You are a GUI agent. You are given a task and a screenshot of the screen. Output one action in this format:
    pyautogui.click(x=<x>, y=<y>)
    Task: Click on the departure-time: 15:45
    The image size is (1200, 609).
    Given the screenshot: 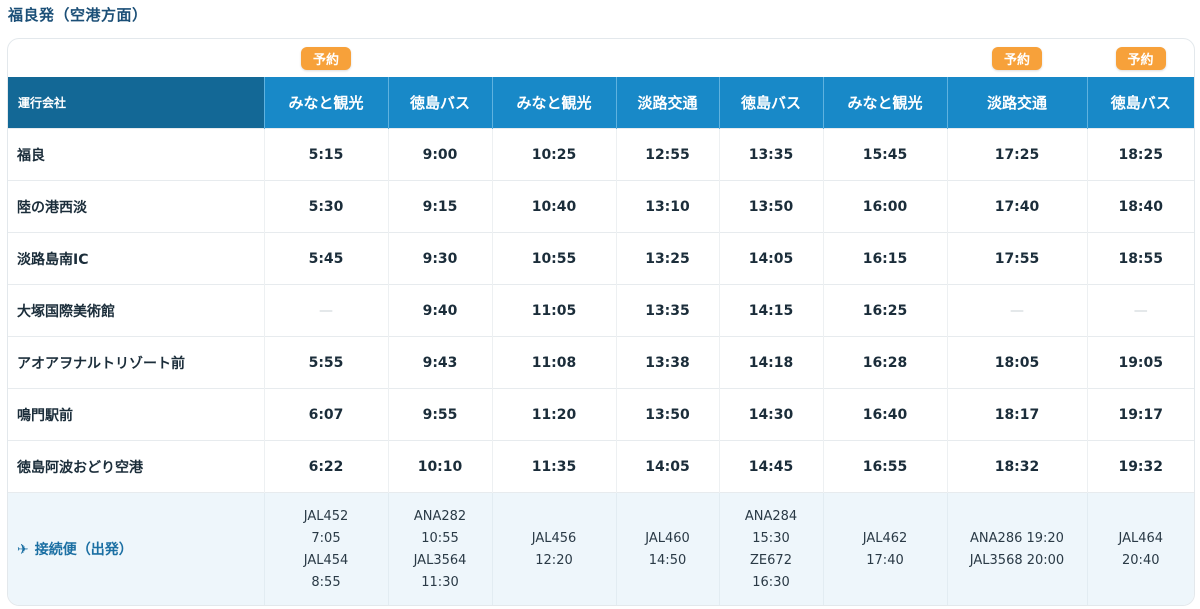 What is the action you would take?
    pyautogui.click(x=885, y=154)
    